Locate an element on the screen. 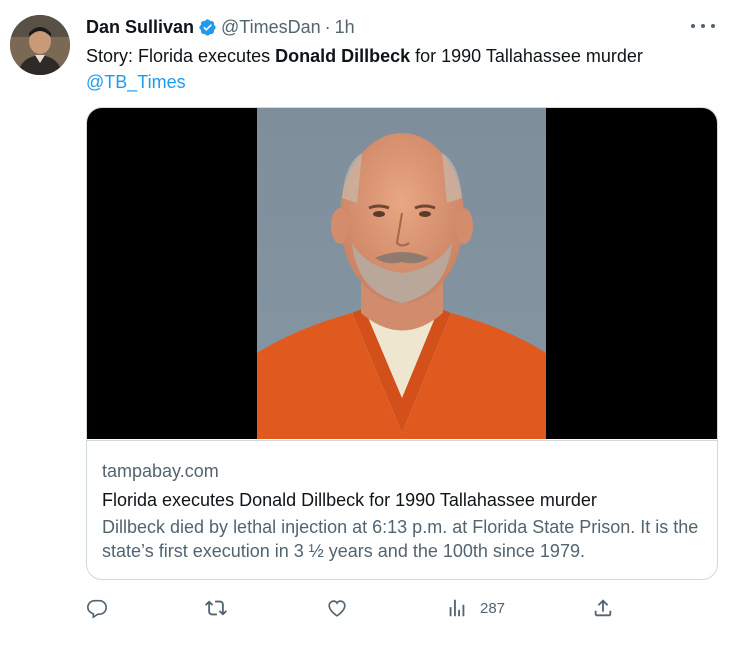 The width and height of the screenshot is (741, 647). timestamp: 1h is located at coordinates (345, 27).